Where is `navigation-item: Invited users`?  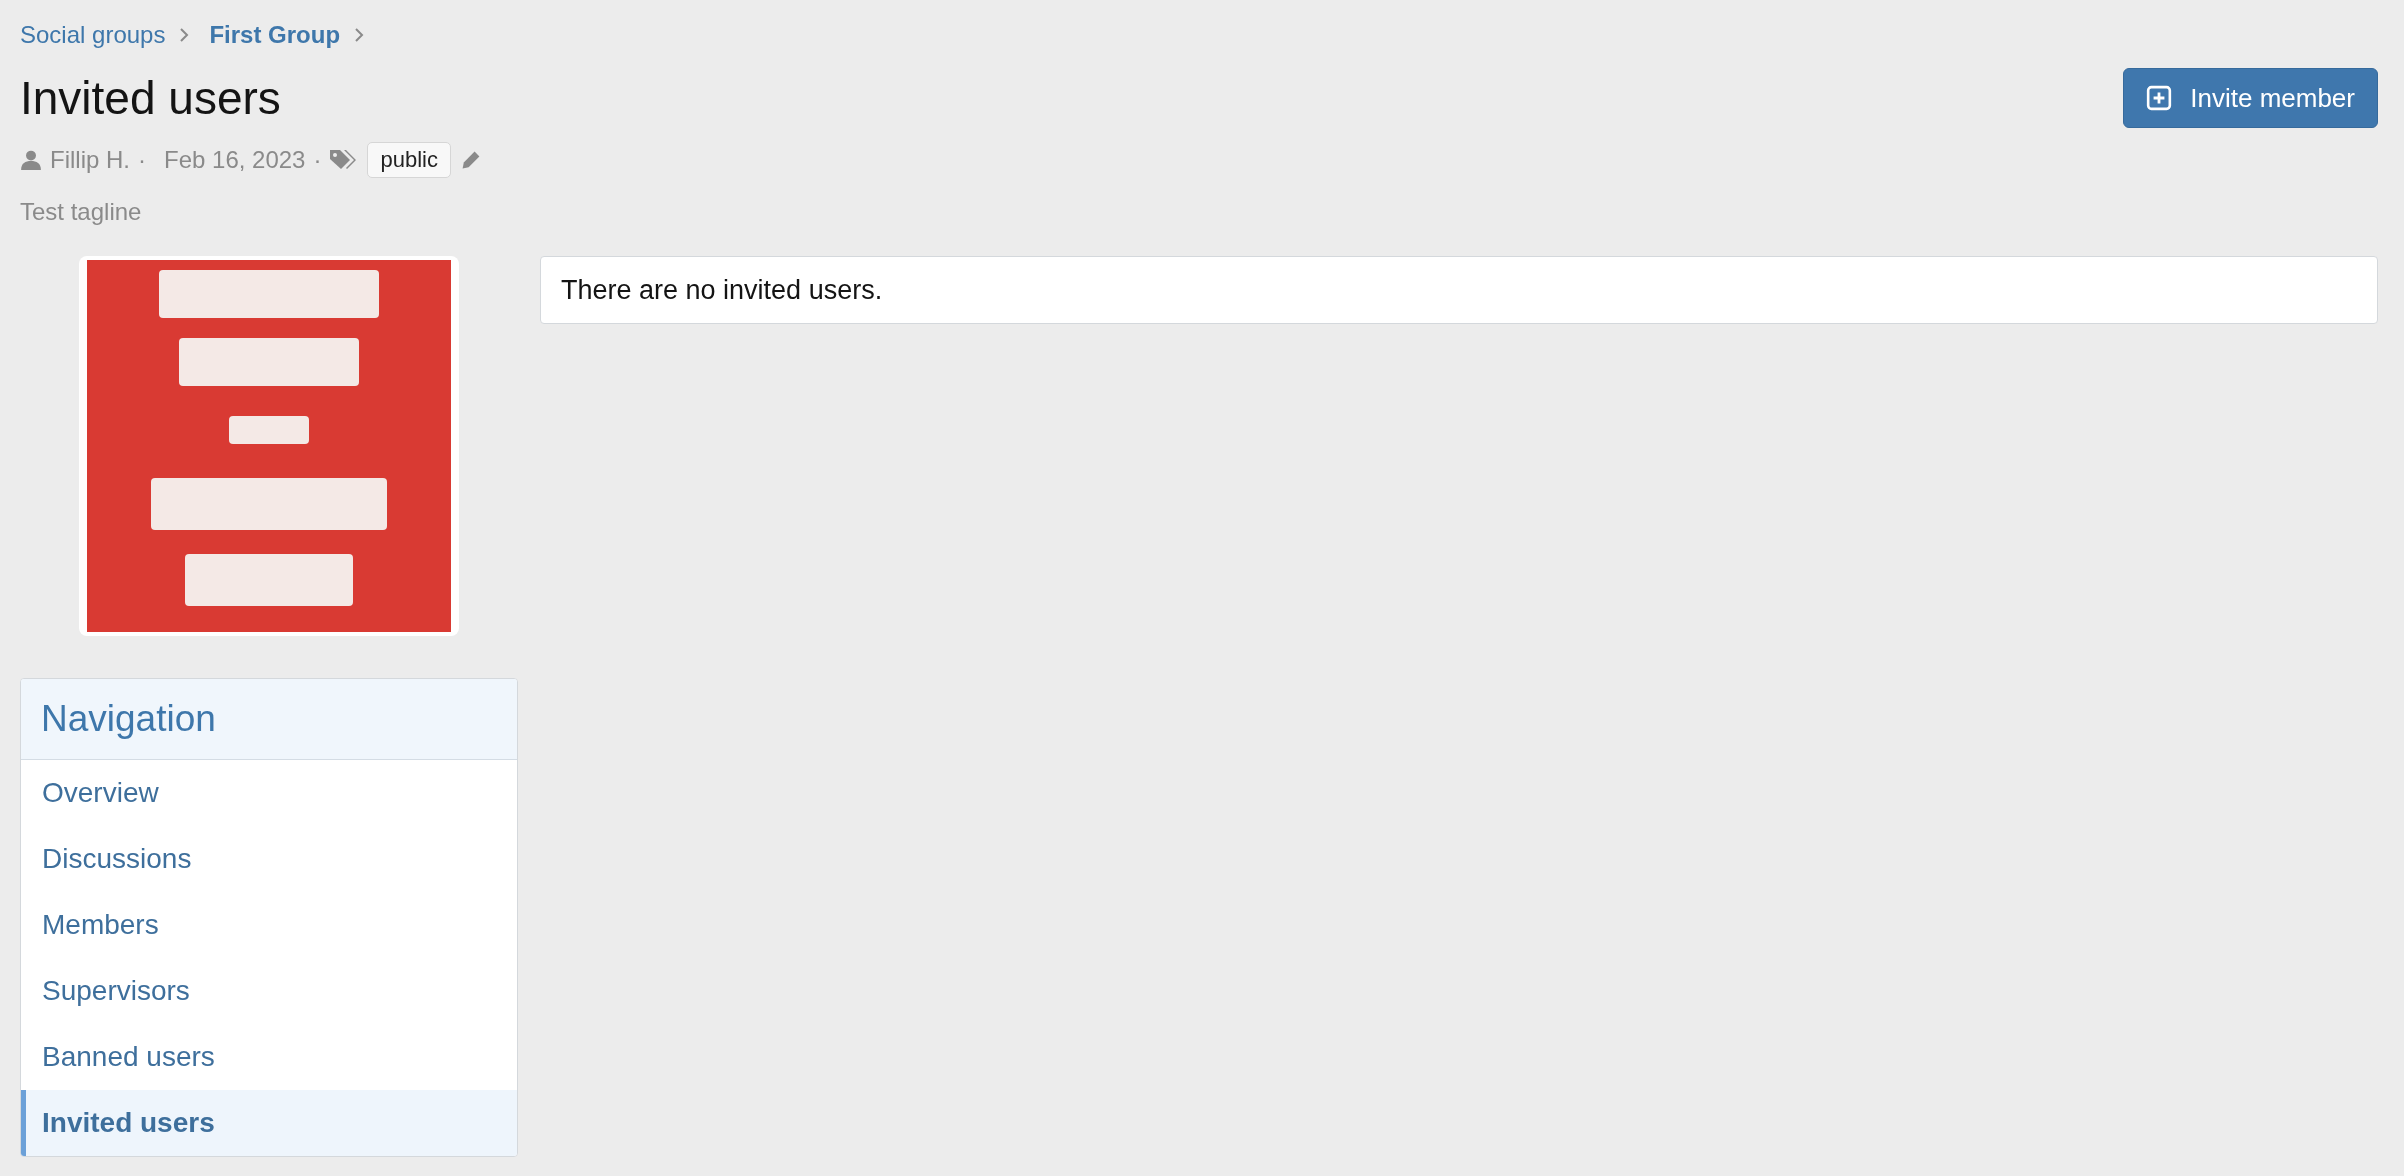
navigation-item: Invited users is located at coordinates (269, 1123).